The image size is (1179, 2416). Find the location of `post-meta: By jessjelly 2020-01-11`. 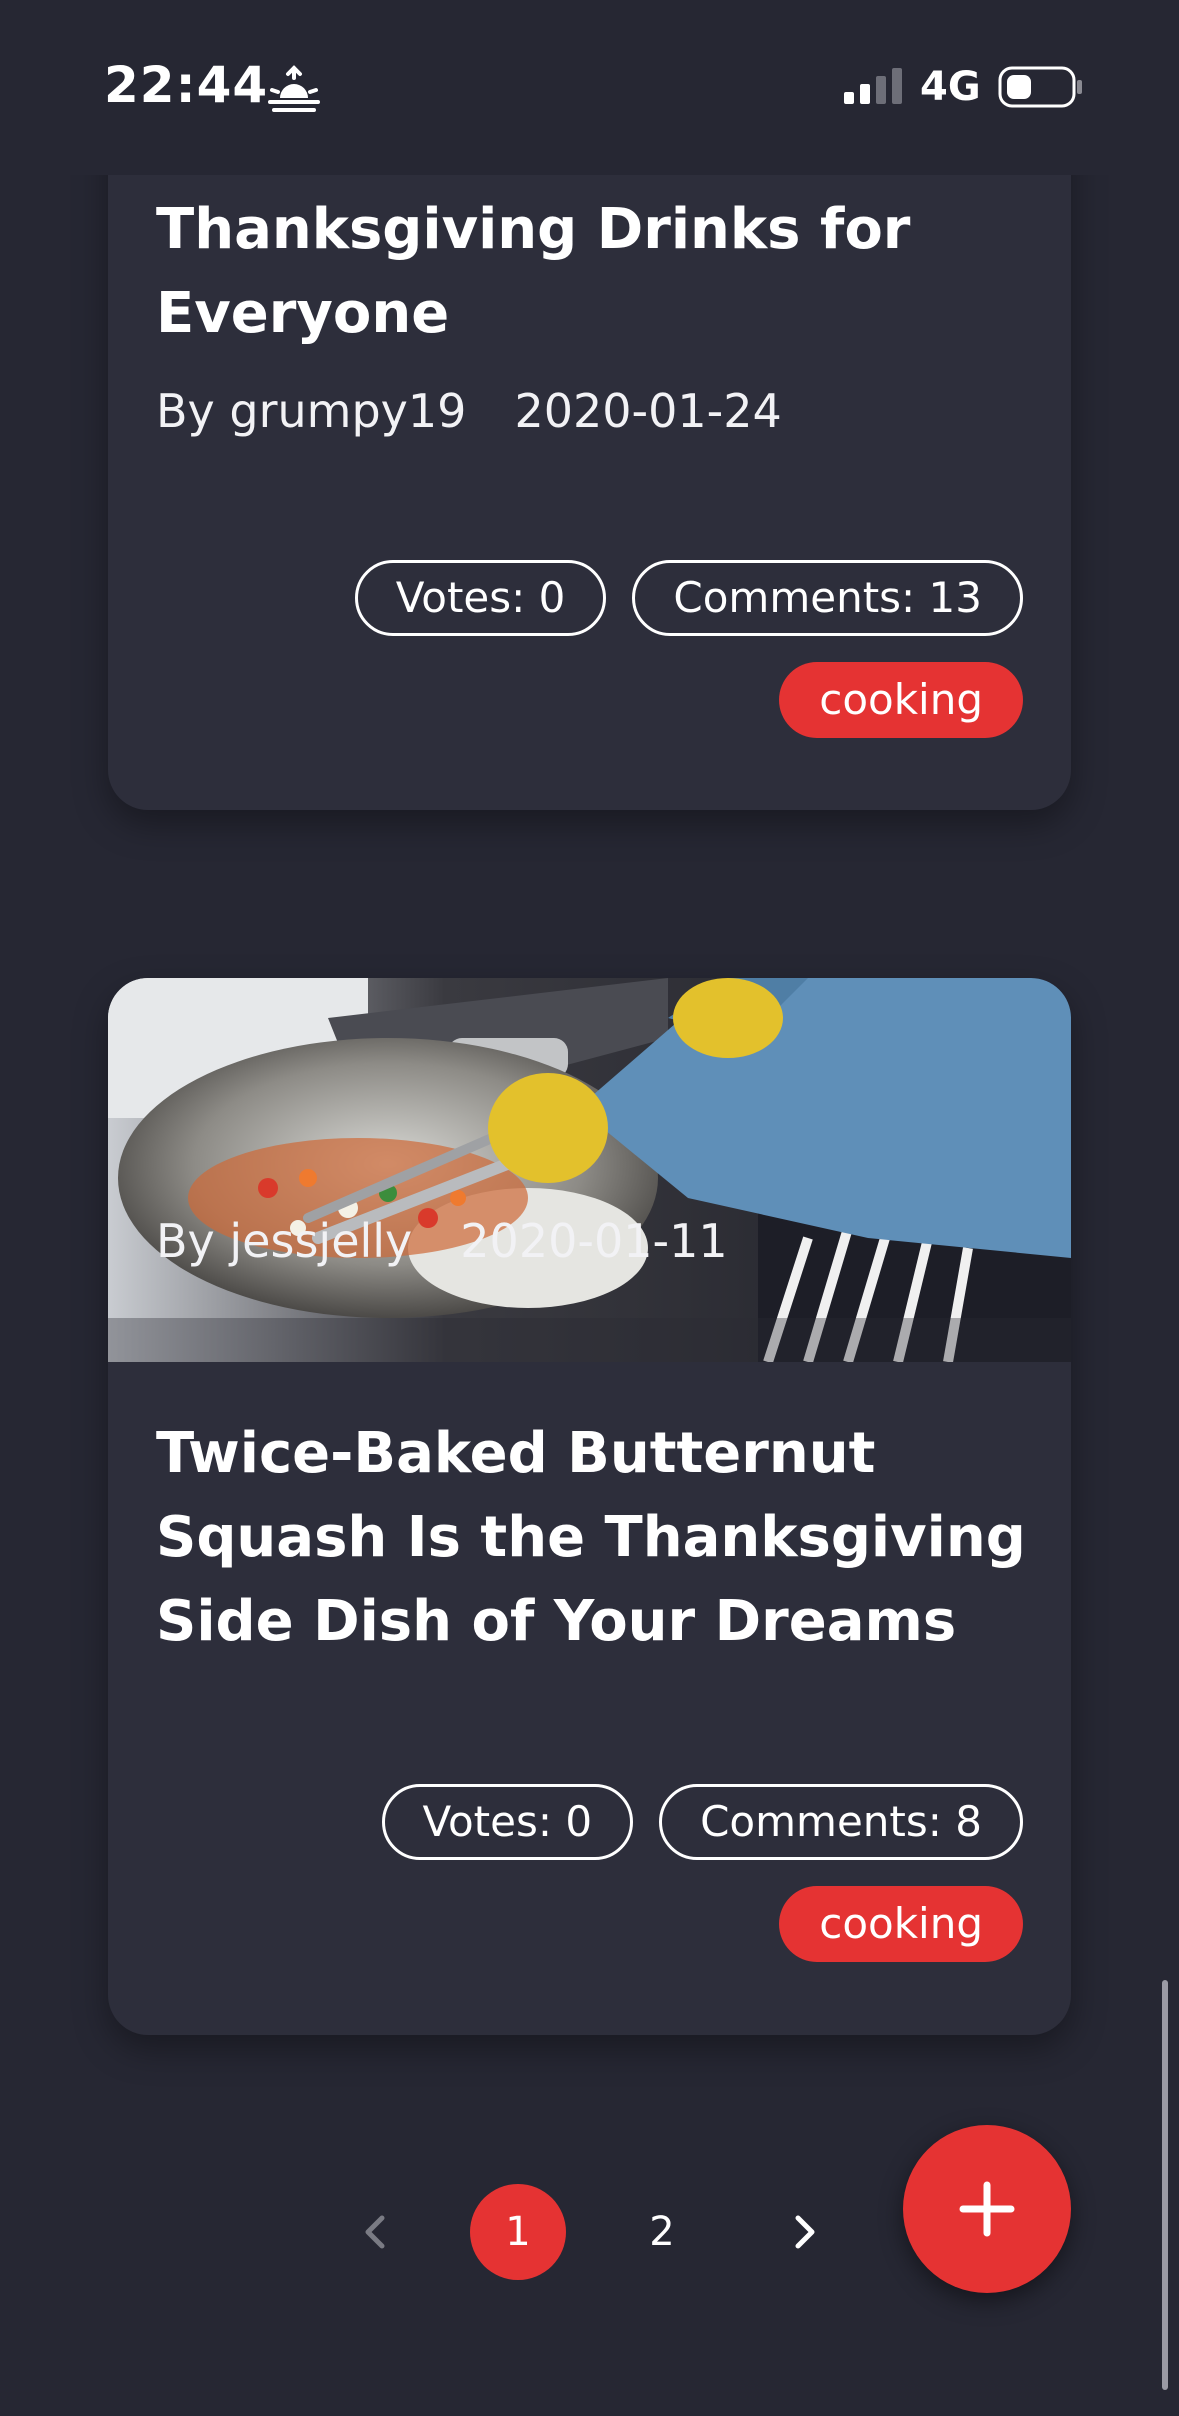

post-meta: By jessjelly 2020-01-11 is located at coordinates (442, 1241).